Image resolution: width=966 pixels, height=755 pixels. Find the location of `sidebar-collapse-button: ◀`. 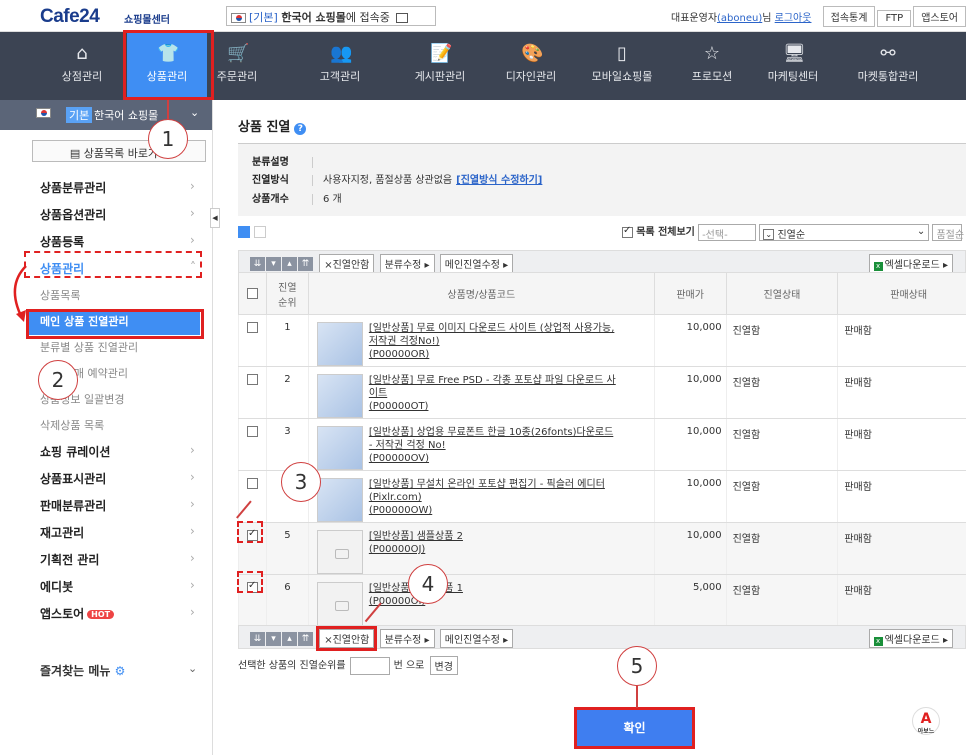

sidebar-collapse-button: ◀ is located at coordinates (215, 218).